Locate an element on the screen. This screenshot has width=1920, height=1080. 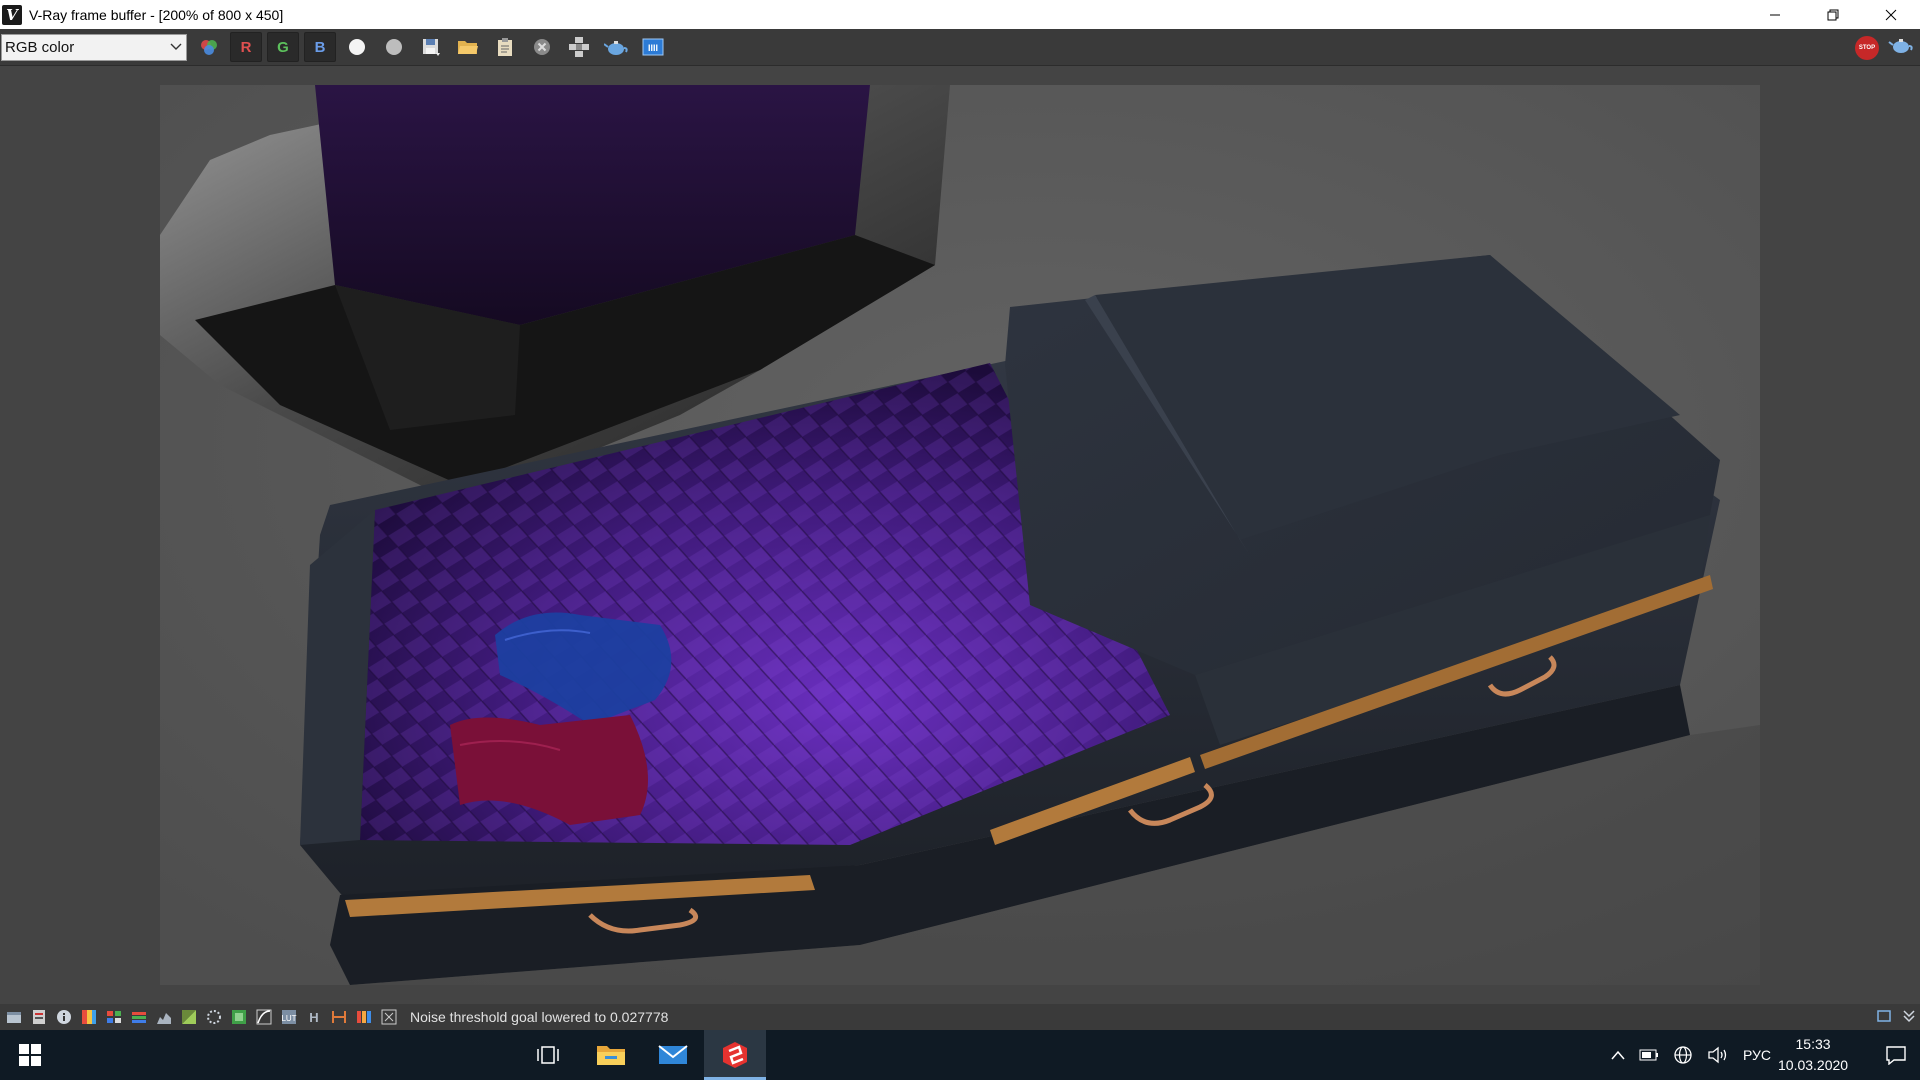
volume-button is located at coordinates (1718, 1055).